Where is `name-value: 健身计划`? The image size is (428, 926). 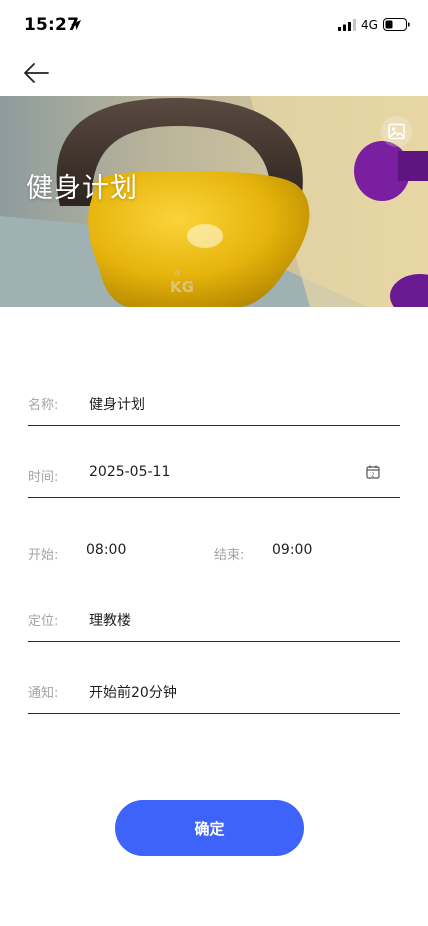
name-value: 健身计划 is located at coordinates (117, 404).